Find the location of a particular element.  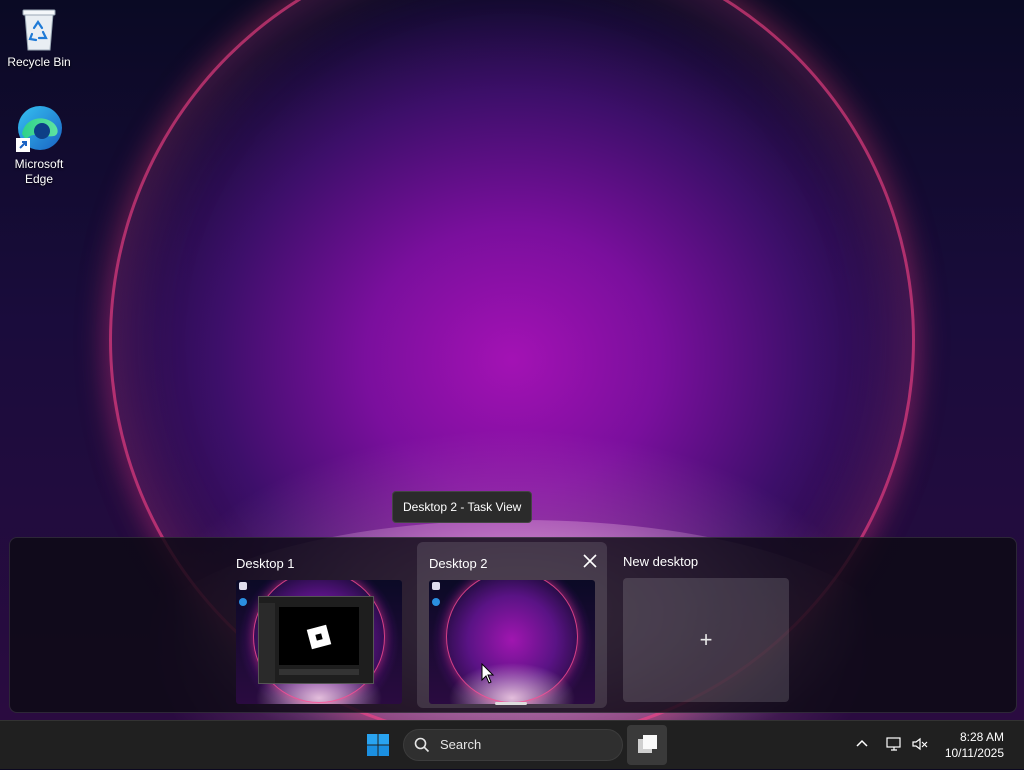

search-icon is located at coordinates (422, 745).